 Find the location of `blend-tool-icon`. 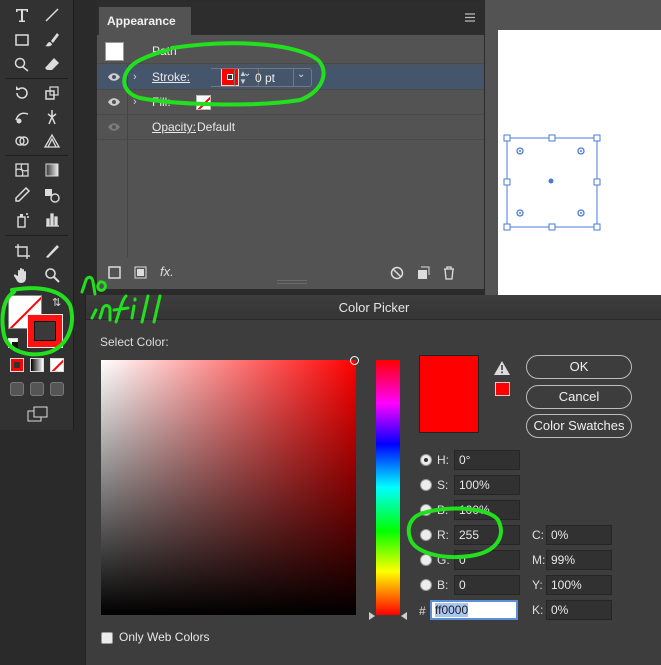

blend-tool-icon is located at coordinates (52, 195).